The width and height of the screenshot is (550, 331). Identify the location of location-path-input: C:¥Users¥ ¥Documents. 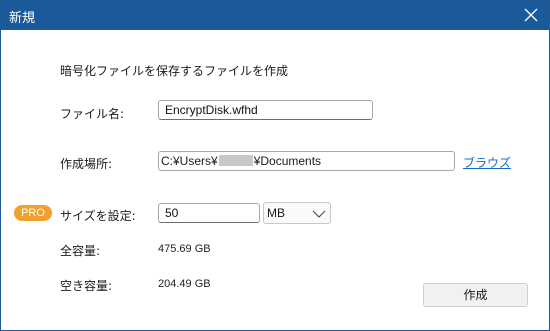
(306, 161).